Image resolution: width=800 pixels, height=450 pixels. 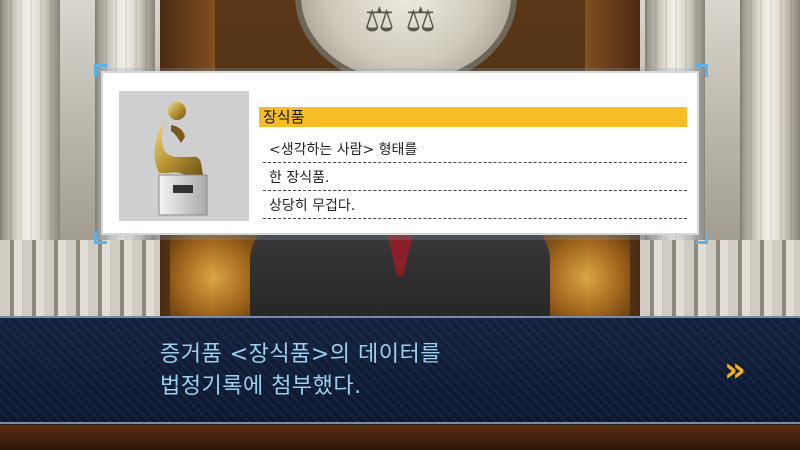 I want to click on evidence-description-line: 한 장식품., so click(x=475, y=178).